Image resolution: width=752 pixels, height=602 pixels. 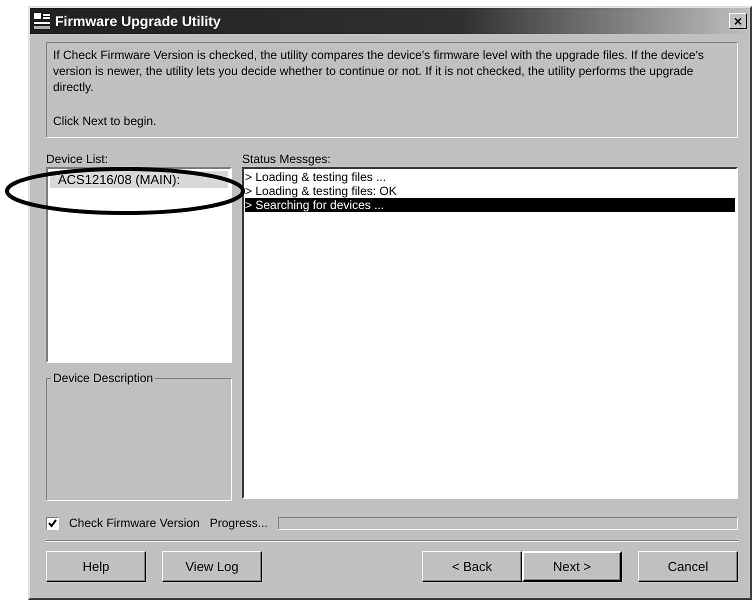 I want to click on checkbox, so click(x=52, y=523).